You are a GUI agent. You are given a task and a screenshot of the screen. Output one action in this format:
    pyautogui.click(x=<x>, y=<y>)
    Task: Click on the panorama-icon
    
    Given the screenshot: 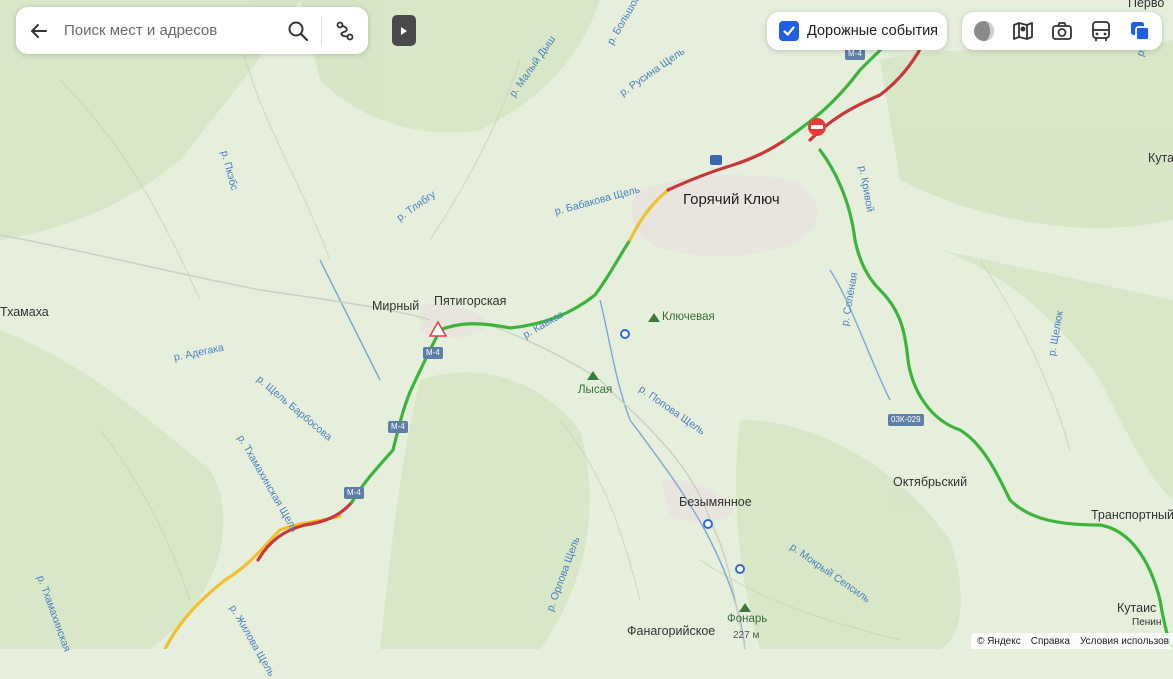 What is the action you would take?
    pyautogui.click(x=1062, y=31)
    